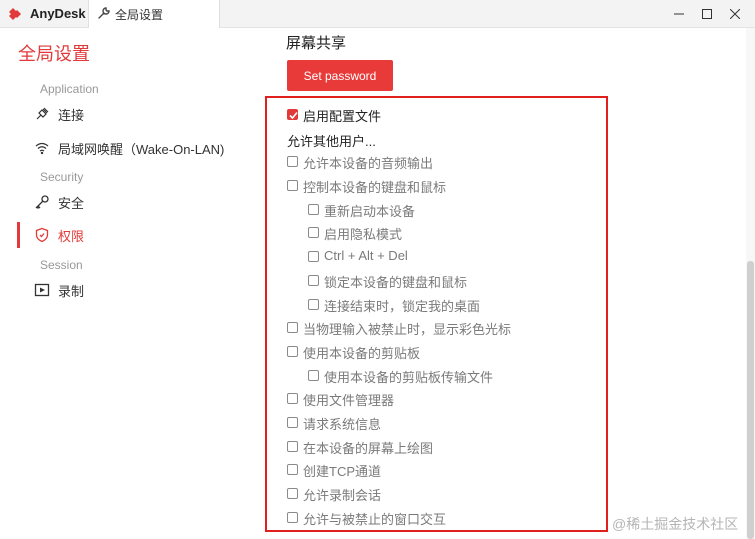 The image size is (755, 539). I want to click on wifi-icon, so click(42, 148).